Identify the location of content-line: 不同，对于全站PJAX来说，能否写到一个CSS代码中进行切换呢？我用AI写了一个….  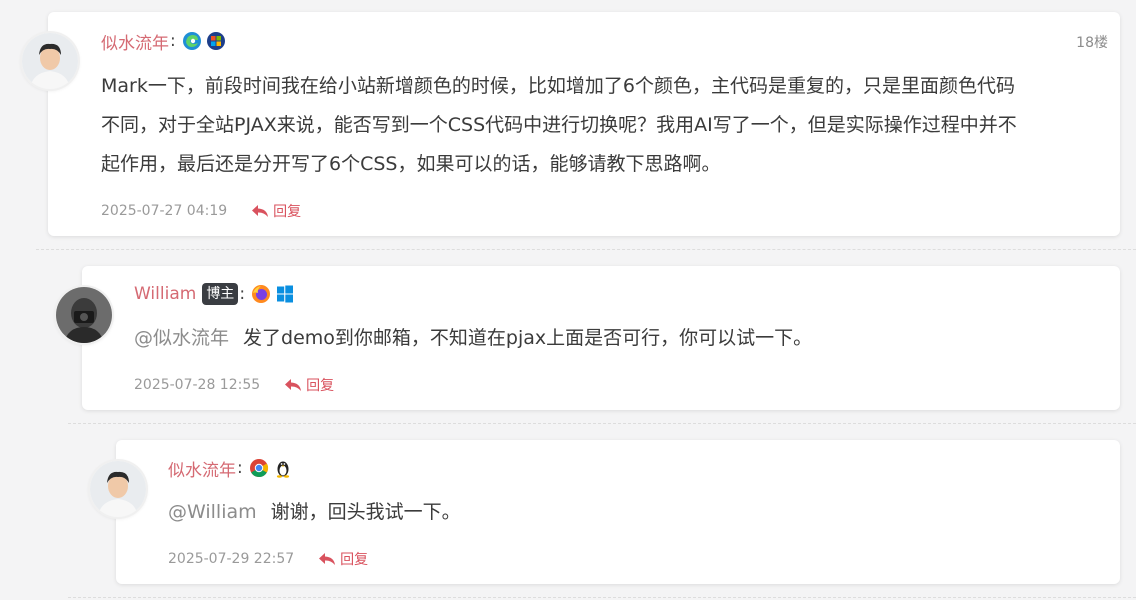
(559, 125).